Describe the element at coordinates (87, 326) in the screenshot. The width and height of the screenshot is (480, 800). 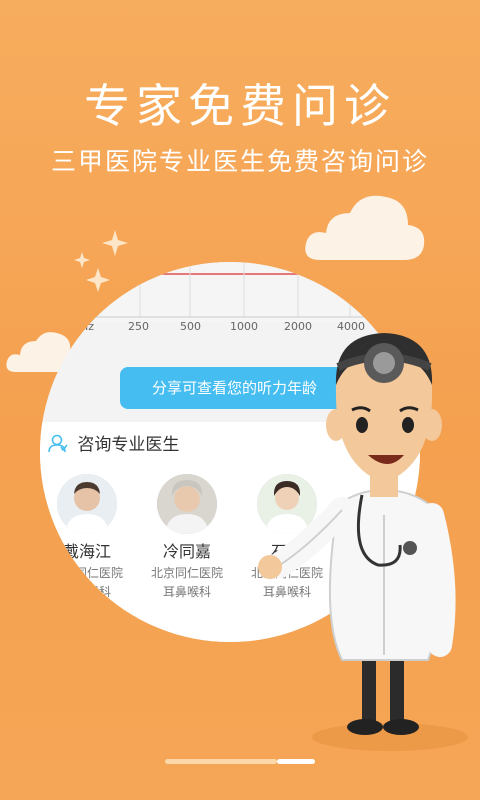
I see `tick-label: Hz` at that location.